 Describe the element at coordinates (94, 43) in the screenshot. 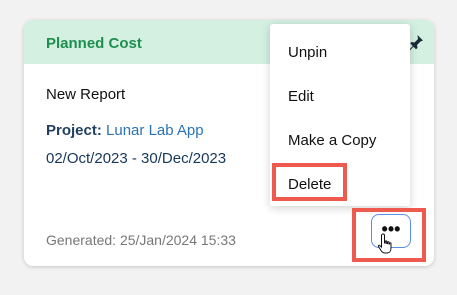

I see `card-title: Planned Cost` at that location.